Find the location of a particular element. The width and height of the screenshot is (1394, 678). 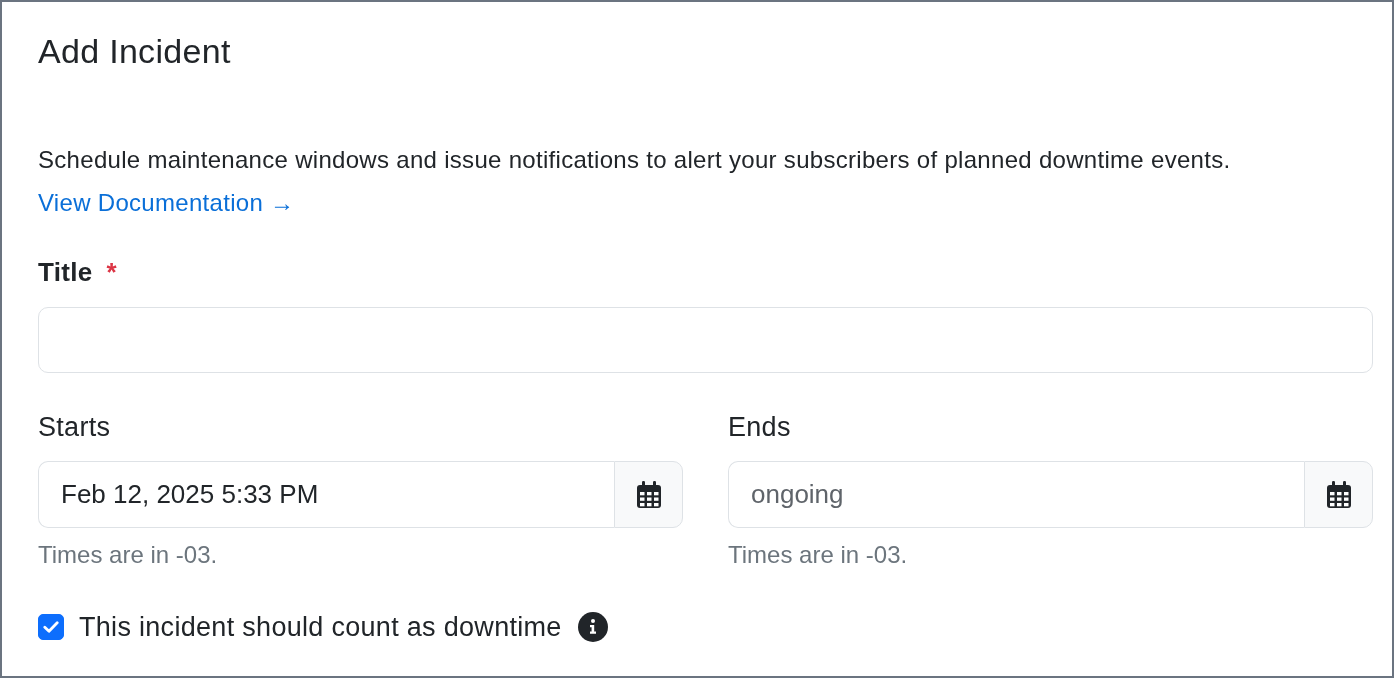

description-text: Schedule maintenance windows and issue notifications to alert your subscribers of planned downtime events. View Documentation → is located at coordinates (635, 181).